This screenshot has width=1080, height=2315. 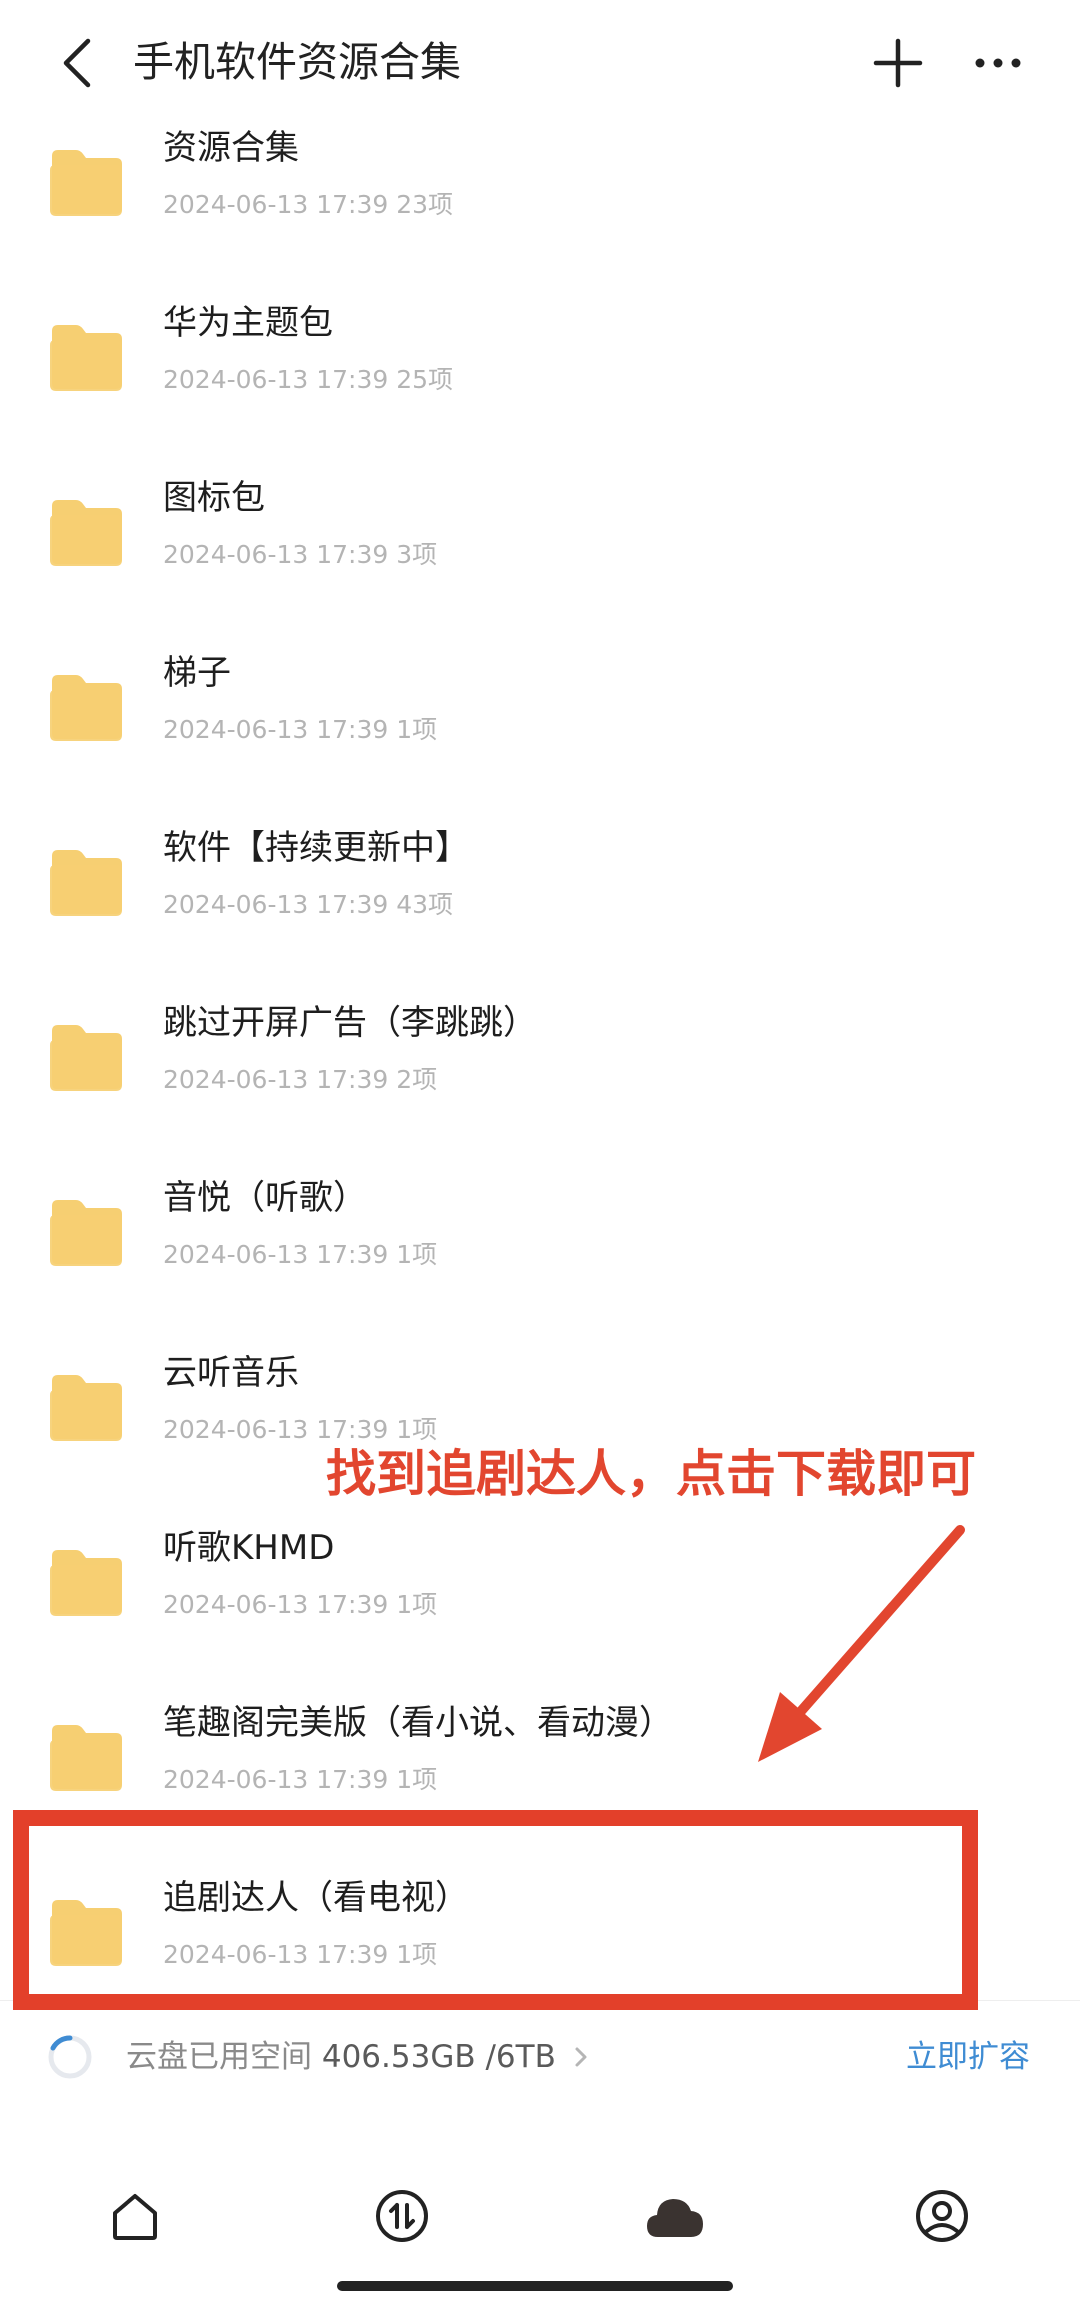 I want to click on file-name: 跳过开屏广告（李跳跳）, so click(x=350, y=1023).